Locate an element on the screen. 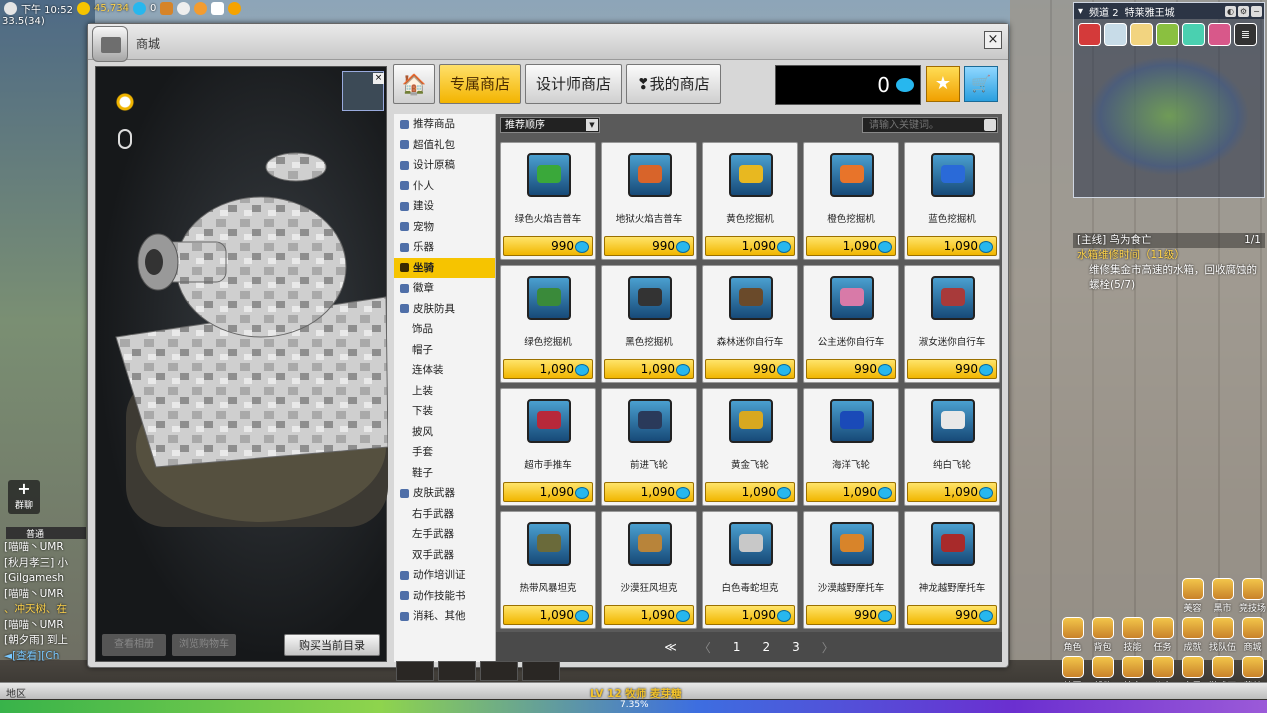  product-card: 纯白飞轮 1,090 is located at coordinates (952, 447).